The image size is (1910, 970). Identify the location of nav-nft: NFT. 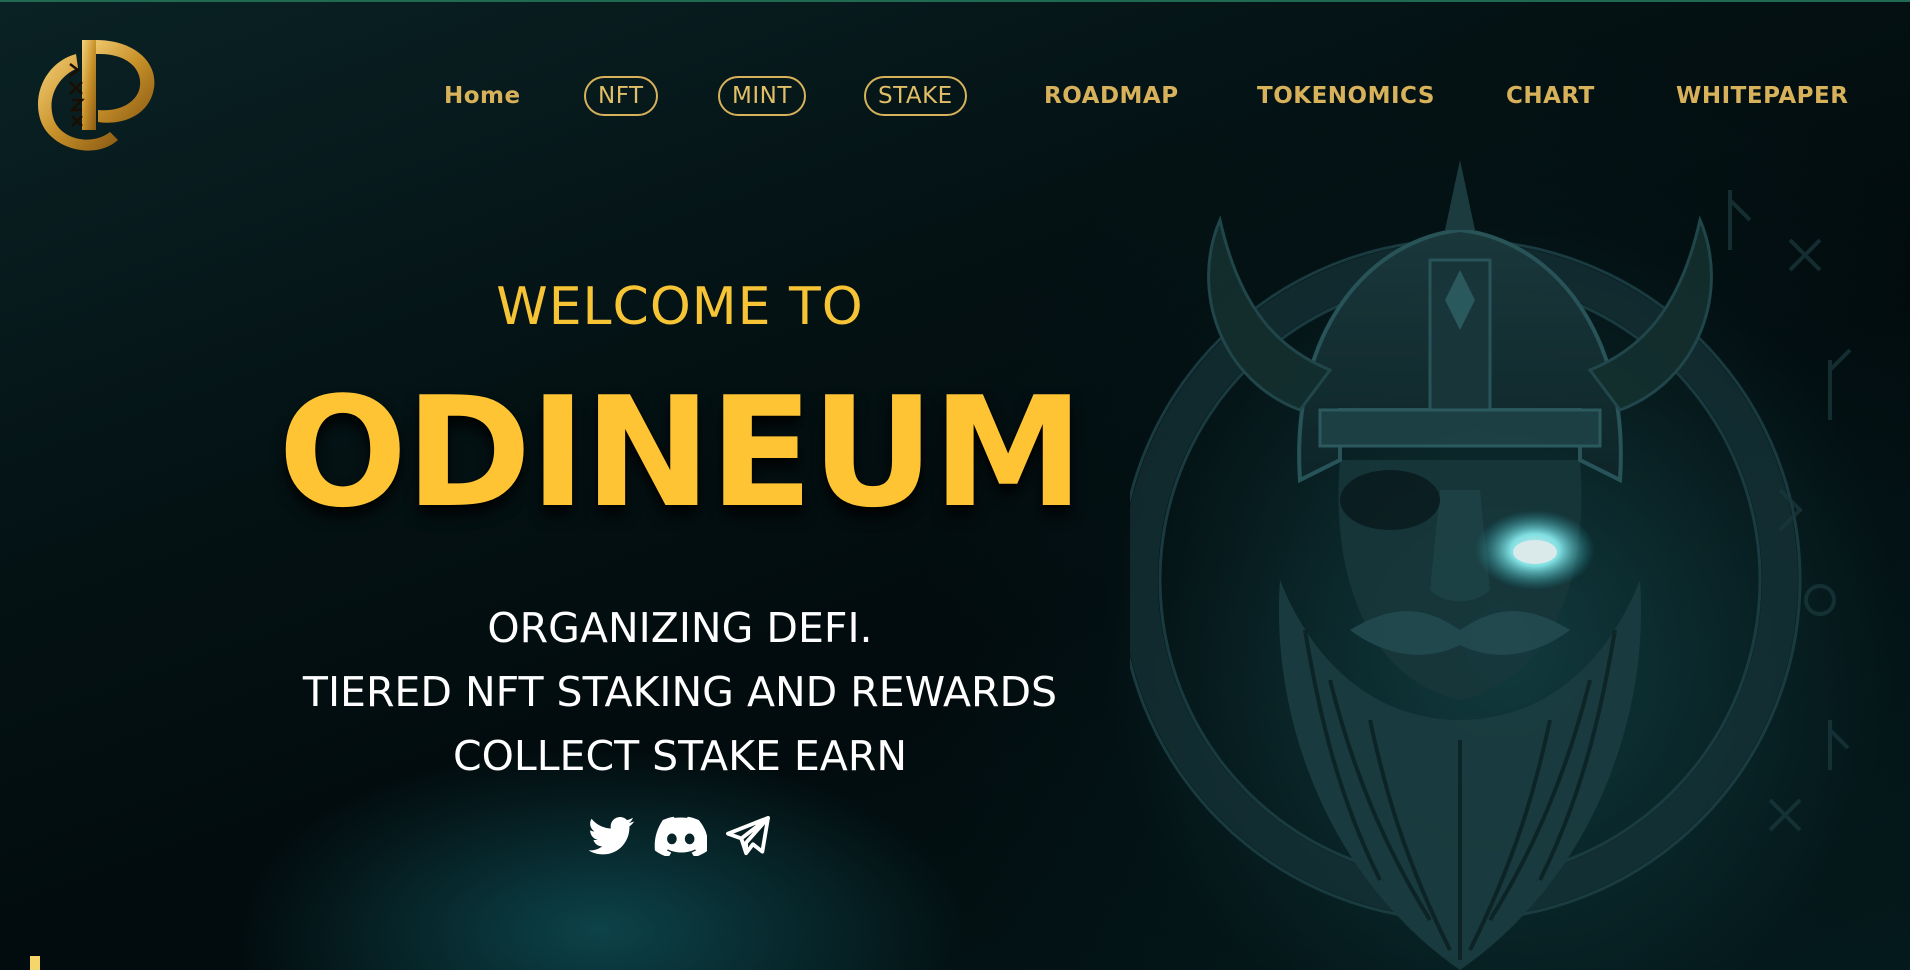
(621, 96).